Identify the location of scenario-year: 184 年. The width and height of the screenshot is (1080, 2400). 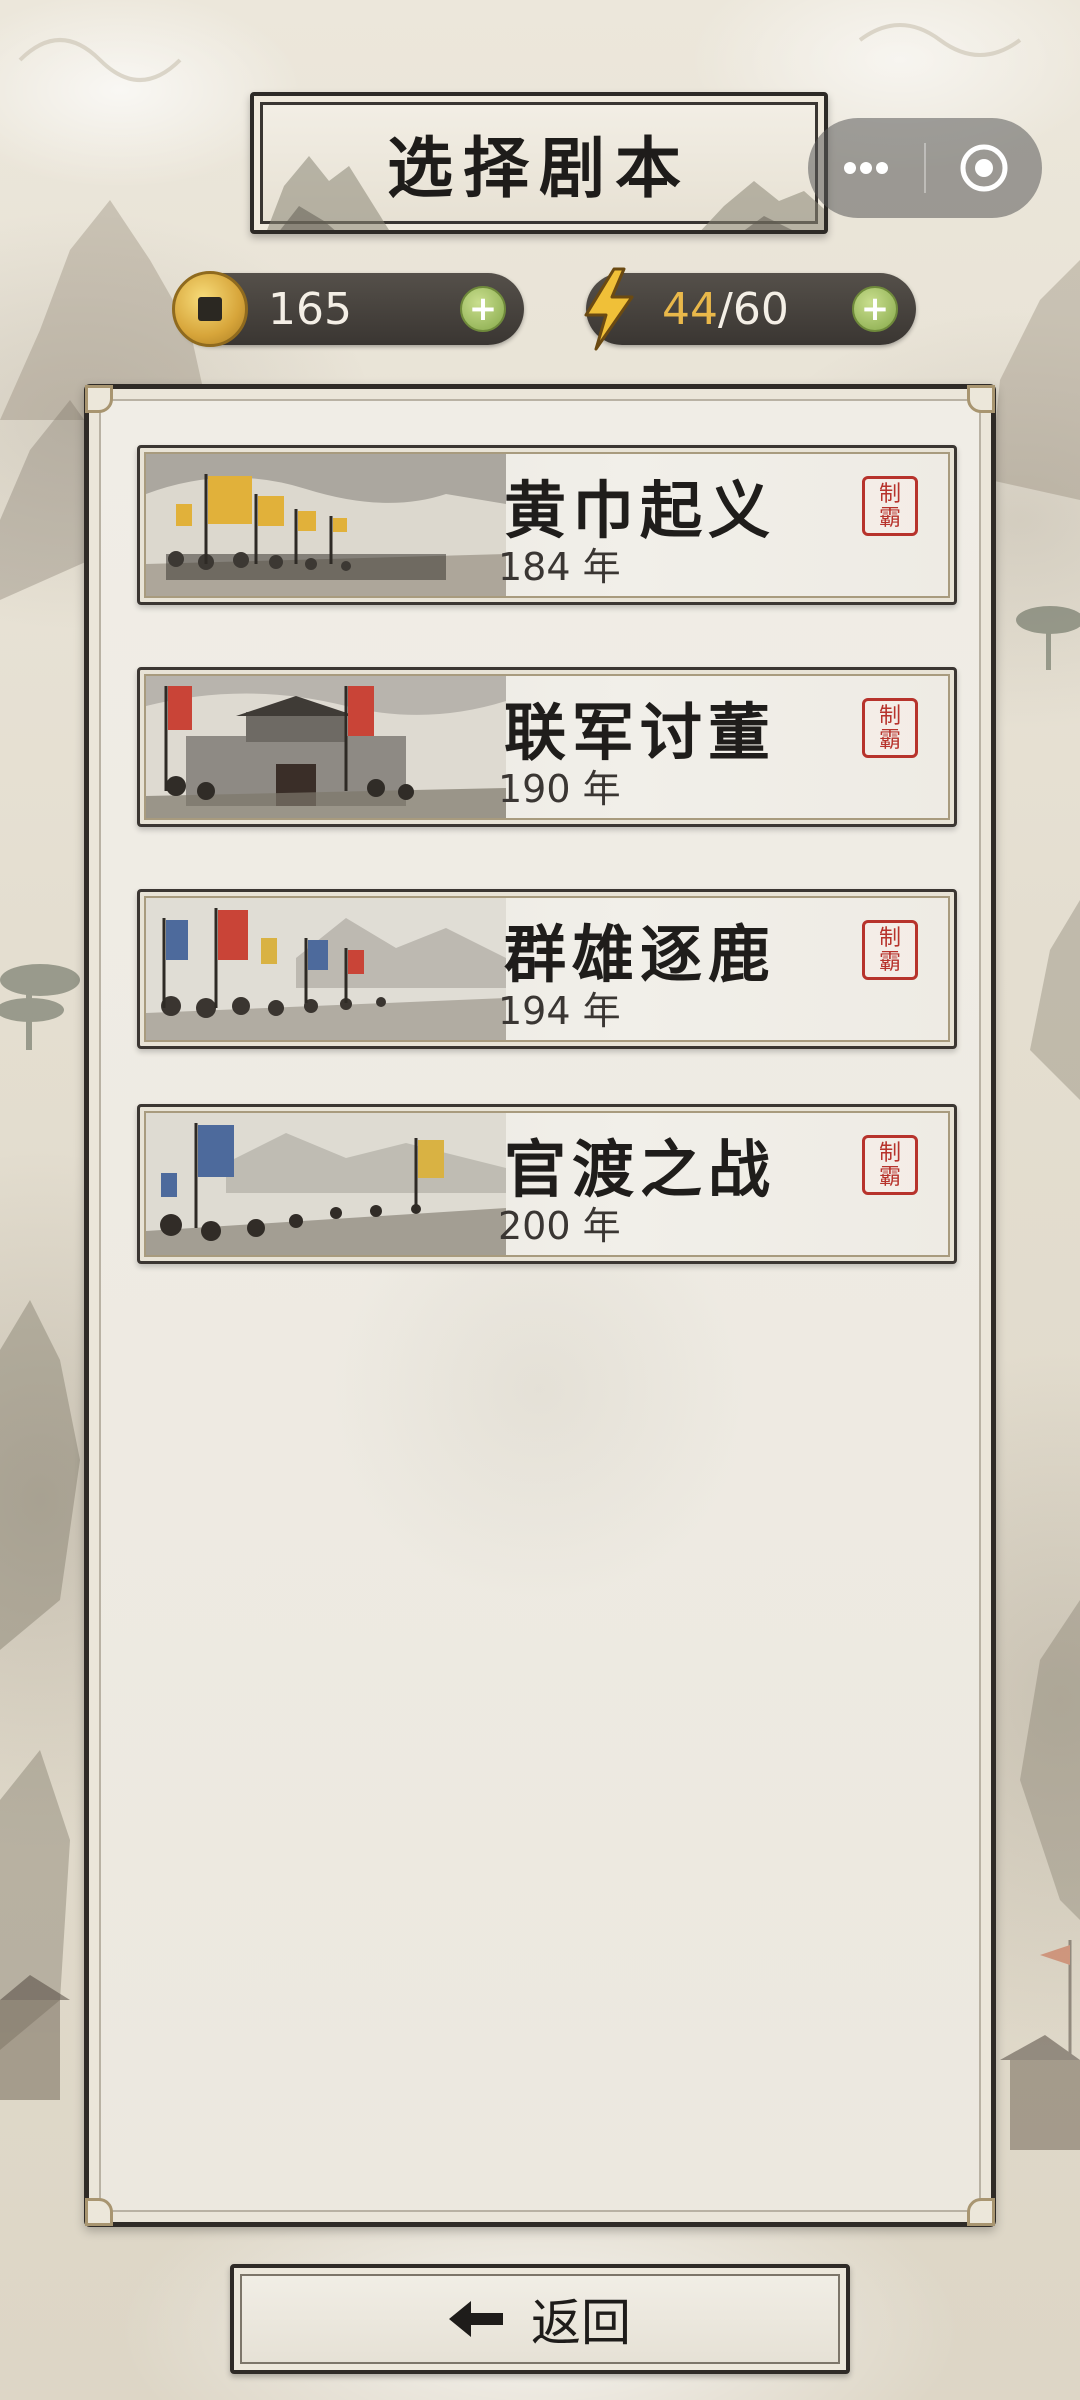
(559, 567).